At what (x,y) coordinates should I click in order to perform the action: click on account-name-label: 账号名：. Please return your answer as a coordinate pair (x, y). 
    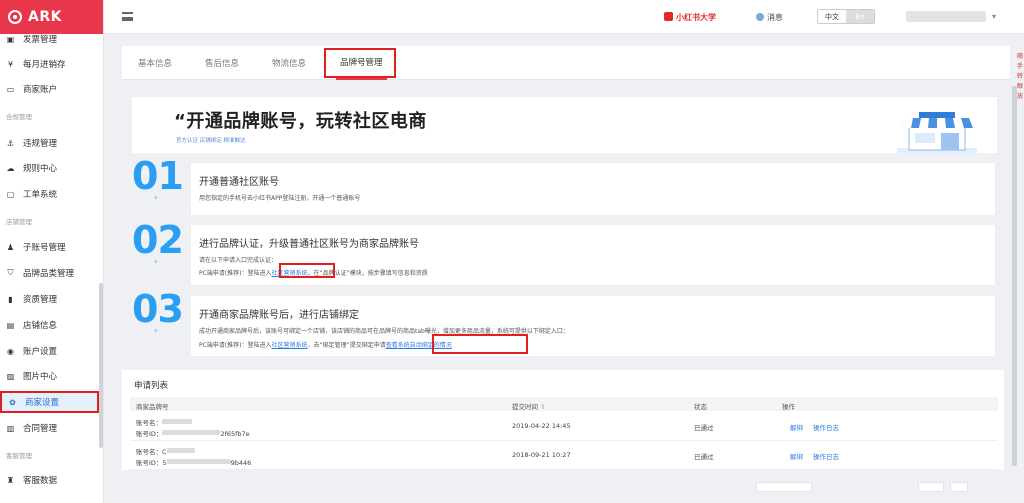
    Looking at the image, I should click on (149, 452).